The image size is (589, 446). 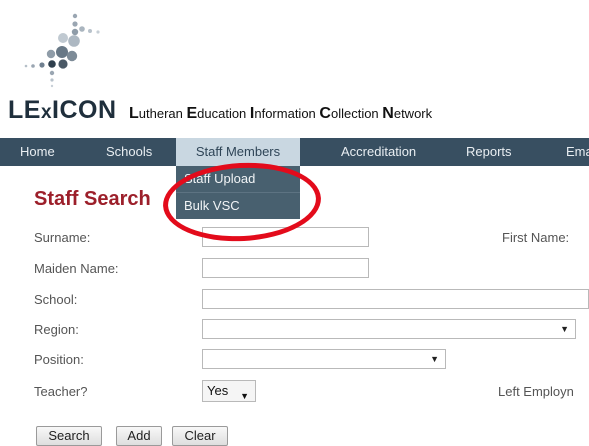 What do you see at coordinates (577, 152) in the screenshot?
I see `nav-email: Ema` at bounding box center [577, 152].